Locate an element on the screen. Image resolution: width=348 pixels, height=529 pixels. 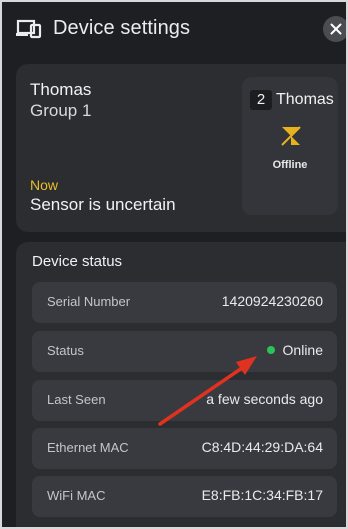
row-value: a few seconds ago is located at coordinates (264, 399).